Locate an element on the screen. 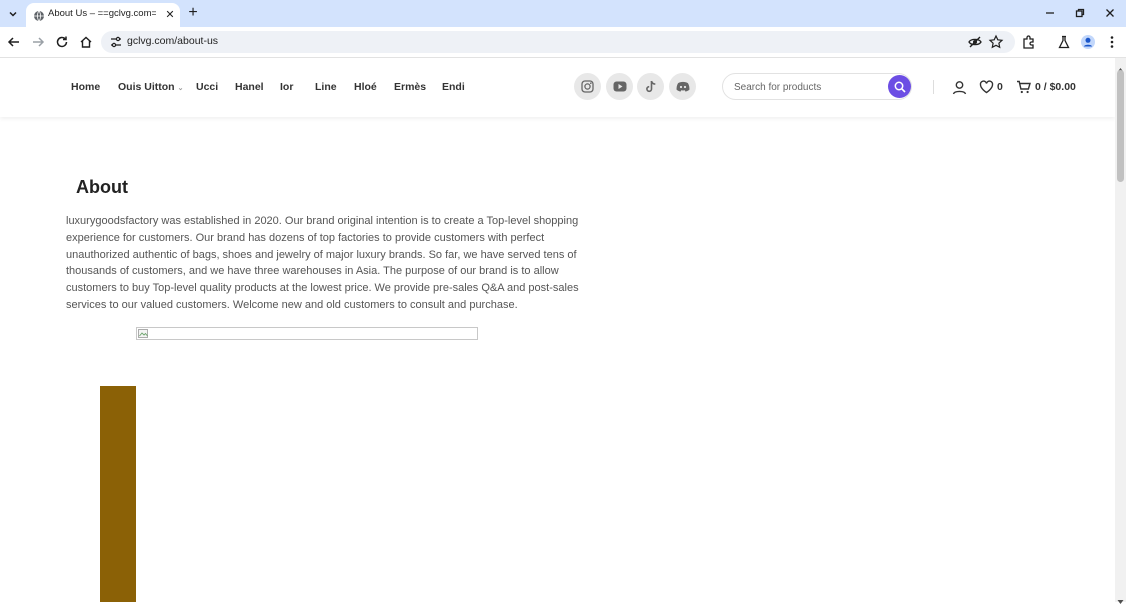  scroll-thumb is located at coordinates (1120, 126).